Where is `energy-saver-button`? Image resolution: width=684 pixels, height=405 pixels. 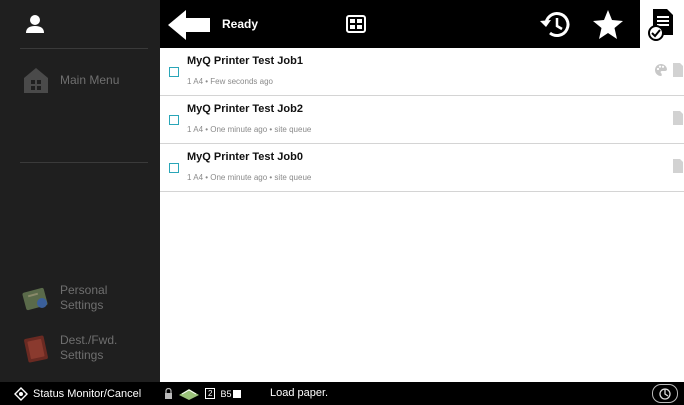 energy-saver-button is located at coordinates (665, 393).